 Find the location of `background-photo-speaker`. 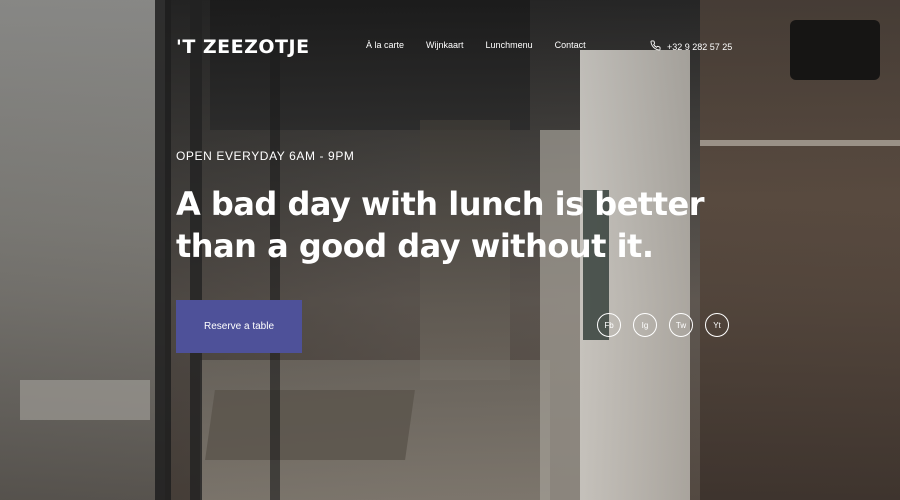

background-photo-speaker is located at coordinates (835, 50).